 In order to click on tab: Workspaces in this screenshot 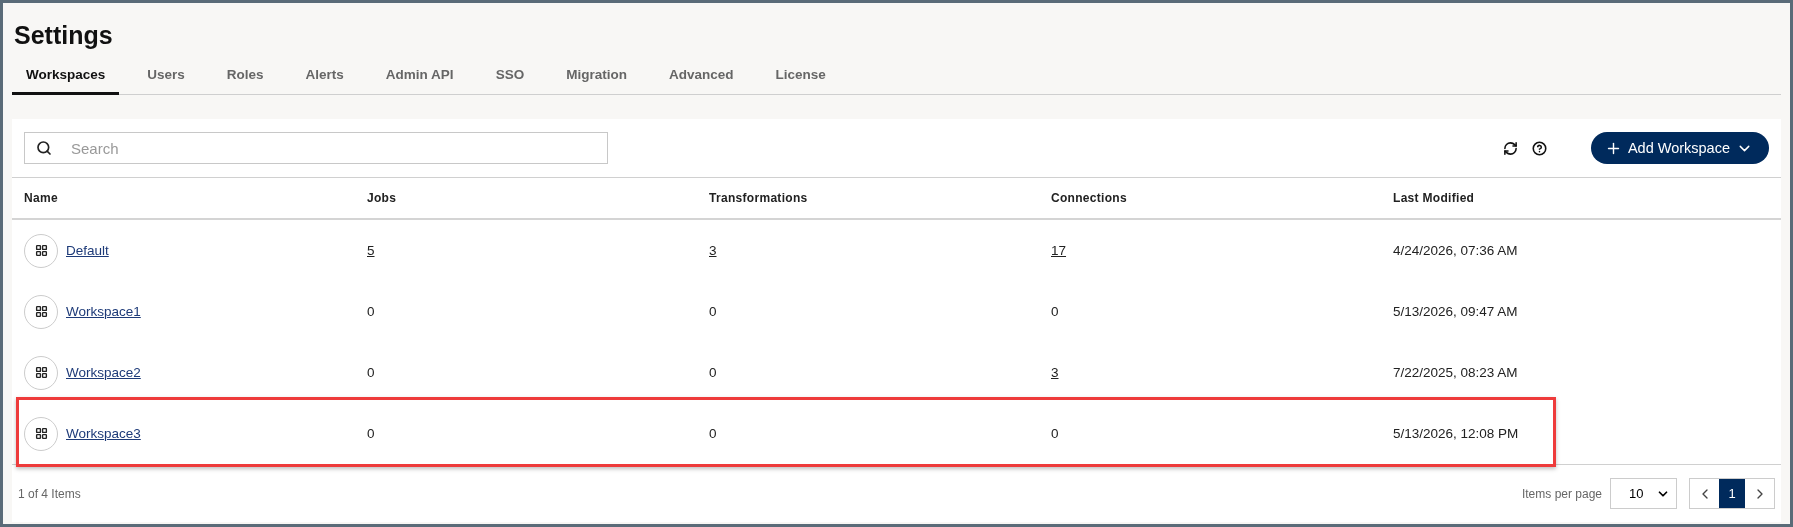, I will do `click(66, 79)`.